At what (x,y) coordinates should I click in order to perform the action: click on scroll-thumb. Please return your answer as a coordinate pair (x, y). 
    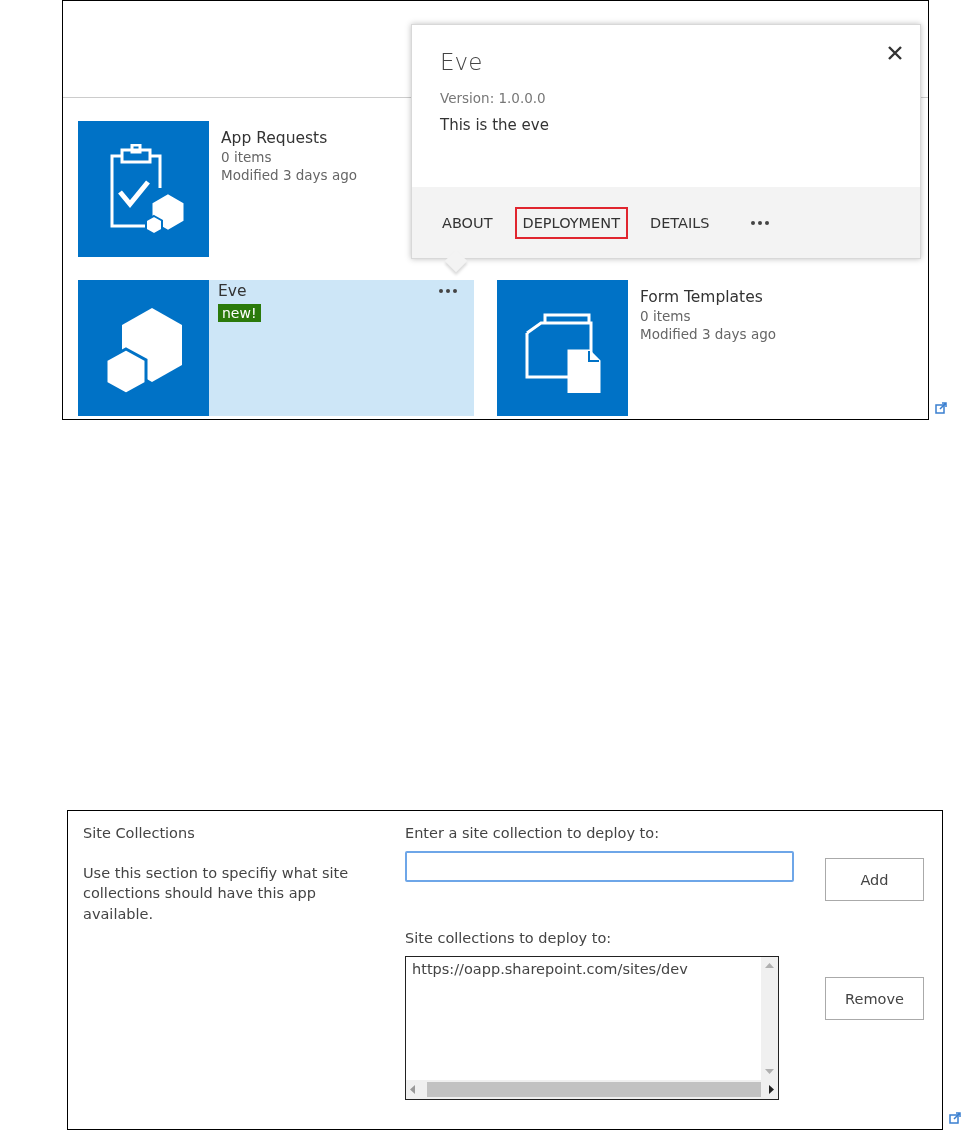
    Looking at the image, I should click on (594, 1089).